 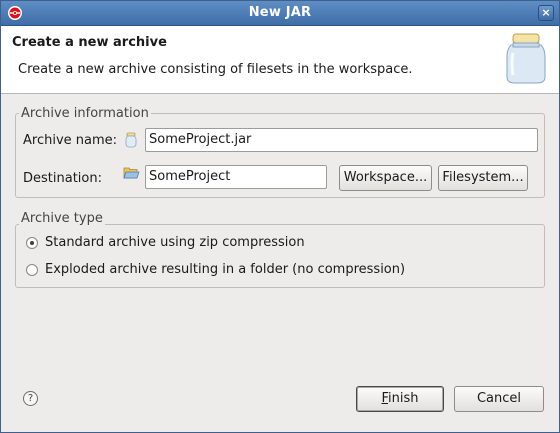 What do you see at coordinates (236, 177) in the screenshot?
I see `destination-input: SomeProject` at bounding box center [236, 177].